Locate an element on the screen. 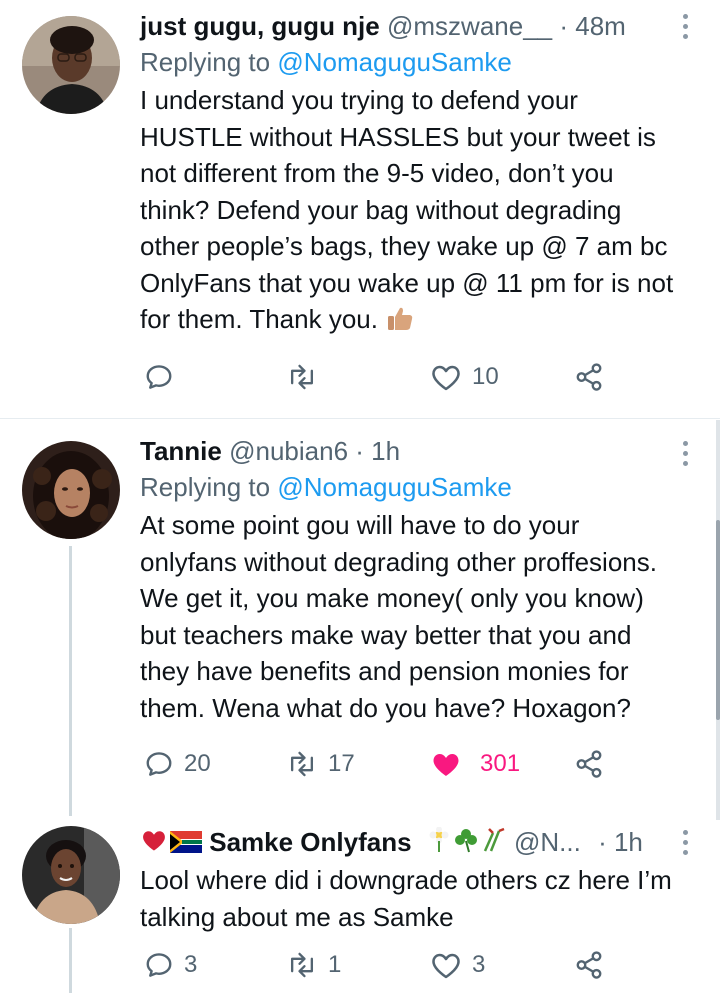  tweet-actions: 3 1 3 is located at coordinates (430, 970).